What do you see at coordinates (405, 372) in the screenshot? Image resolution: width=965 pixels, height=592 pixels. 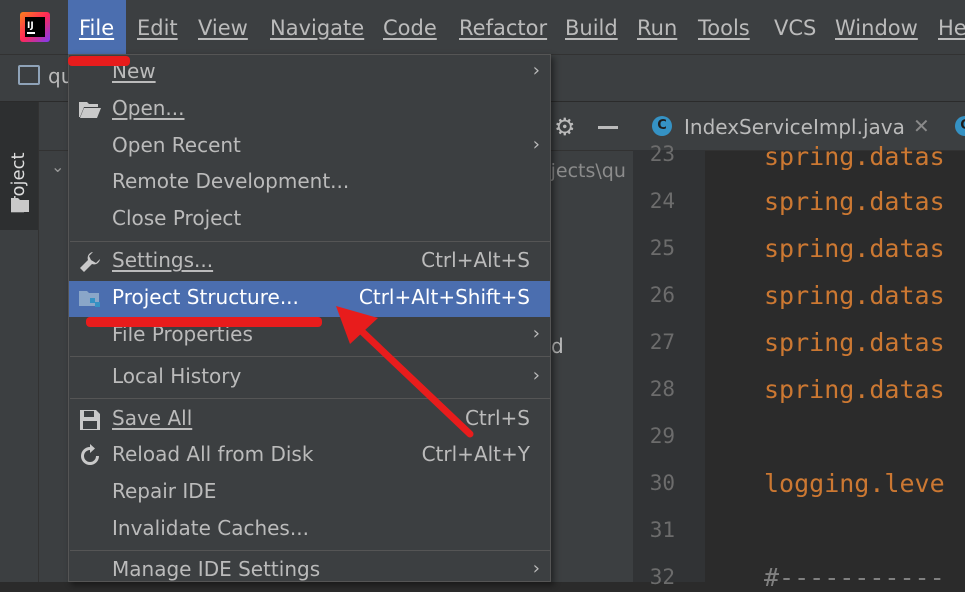 I see `annotation-arrow` at bounding box center [405, 372].